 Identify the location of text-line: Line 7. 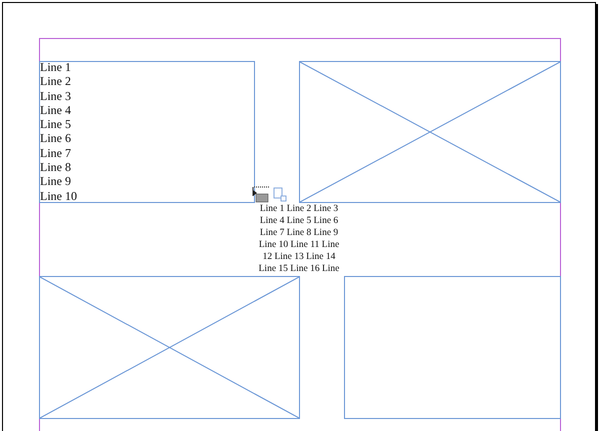
(56, 153).